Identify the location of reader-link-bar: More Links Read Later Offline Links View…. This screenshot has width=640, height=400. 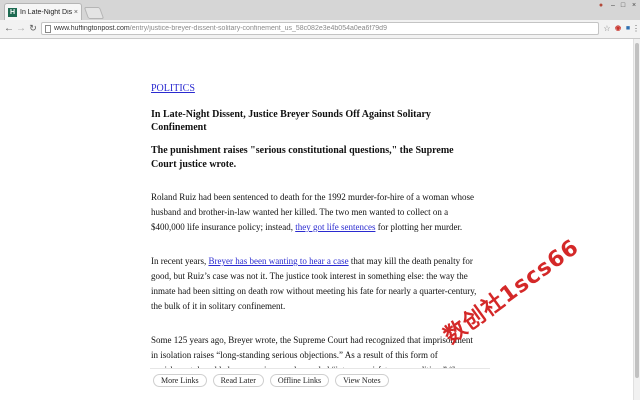
(320, 384).